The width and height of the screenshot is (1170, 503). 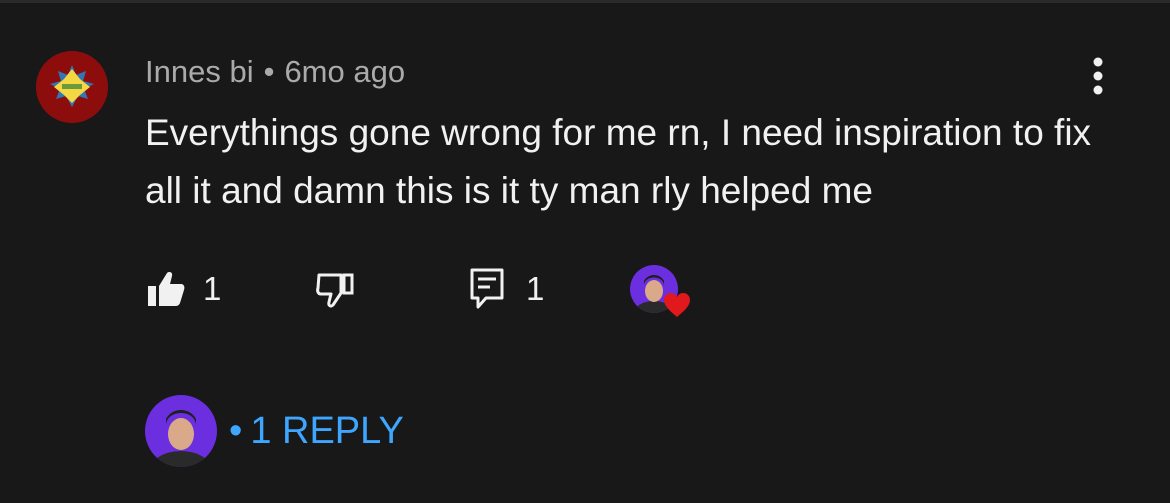 I want to click on comment-icon, so click(x=487, y=288).